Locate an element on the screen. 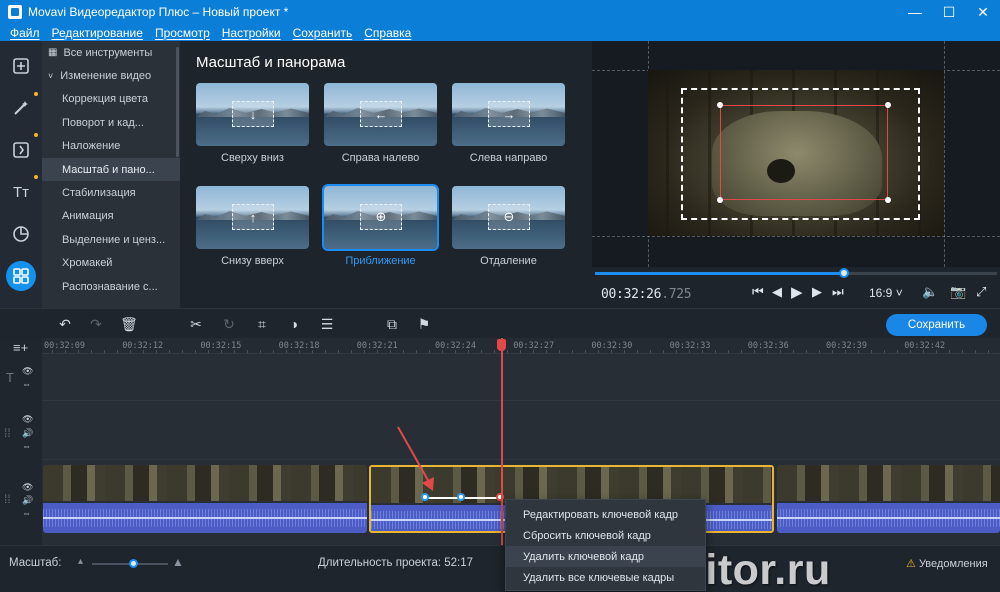 This screenshot has width=1000, height=592. titles-button: Tт is located at coordinates (21, 192).